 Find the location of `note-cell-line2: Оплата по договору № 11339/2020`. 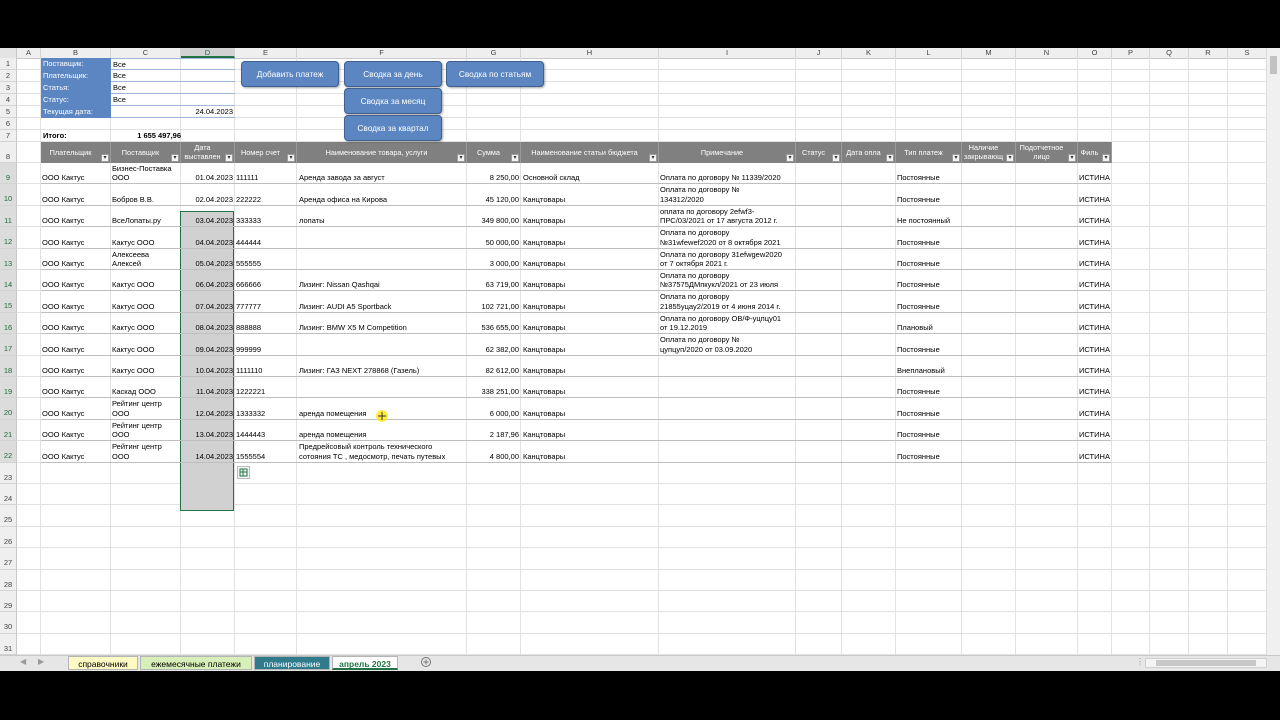

note-cell-line2: Оплата по договору № 11339/2020 is located at coordinates (727, 178).